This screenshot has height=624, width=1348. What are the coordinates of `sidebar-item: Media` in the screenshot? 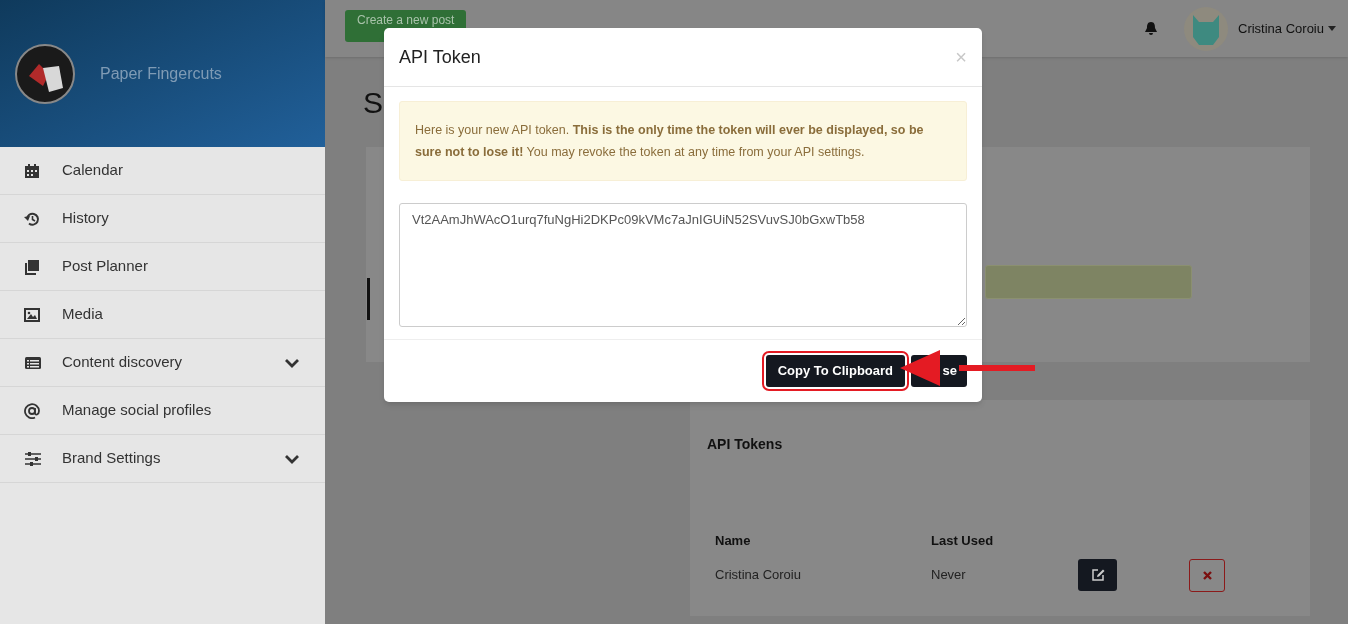 It's located at (162, 315).